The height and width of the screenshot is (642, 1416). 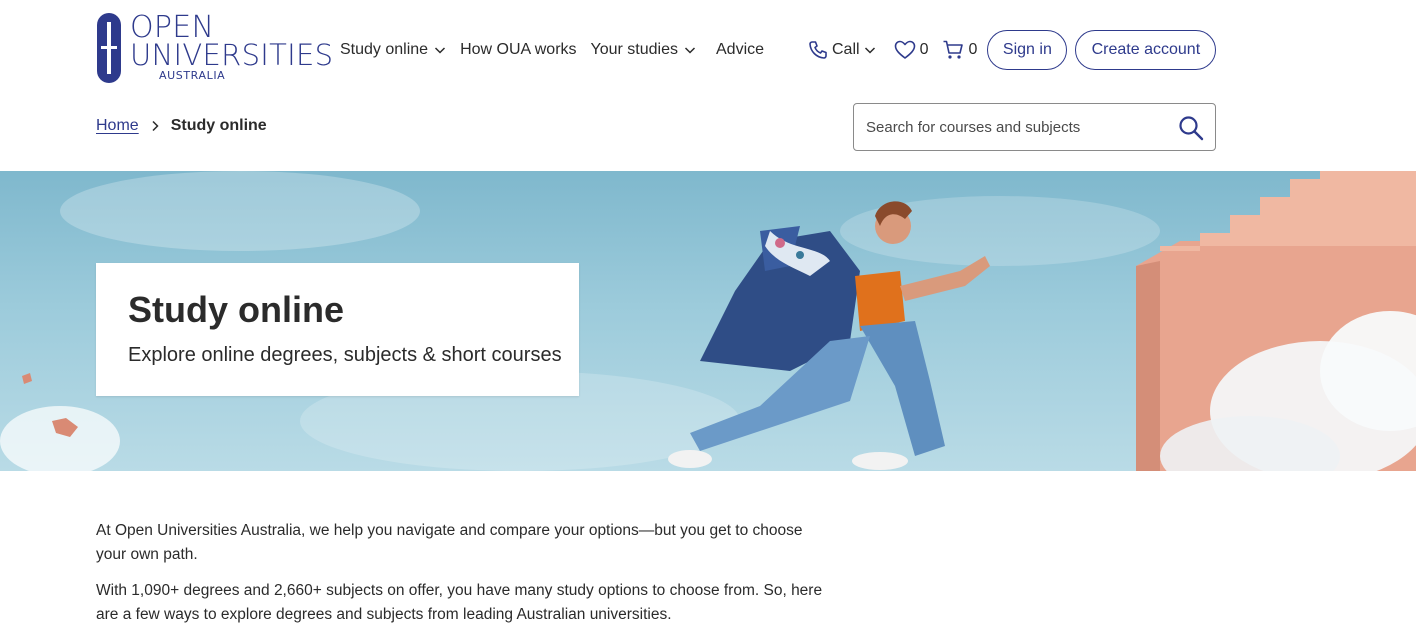 What do you see at coordinates (232, 55) in the screenshot?
I see `logo-line2: UNIVERSITIES` at bounding box center [232, 55].